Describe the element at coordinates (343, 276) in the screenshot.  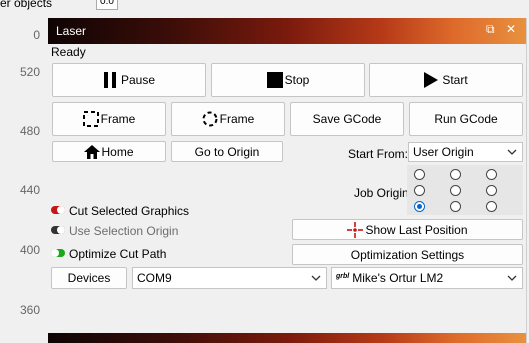
I see `grbl-badge: grbl` at that location.